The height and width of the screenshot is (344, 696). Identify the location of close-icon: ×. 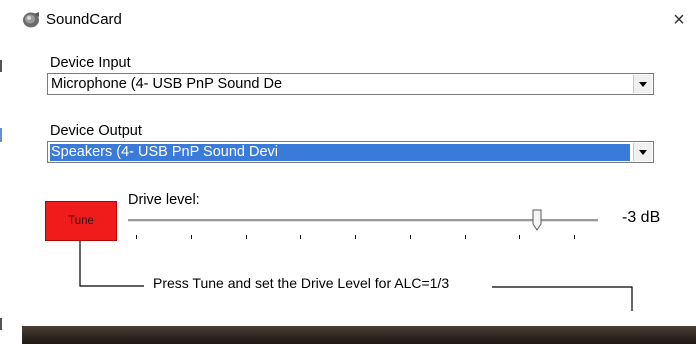
(679, 20).